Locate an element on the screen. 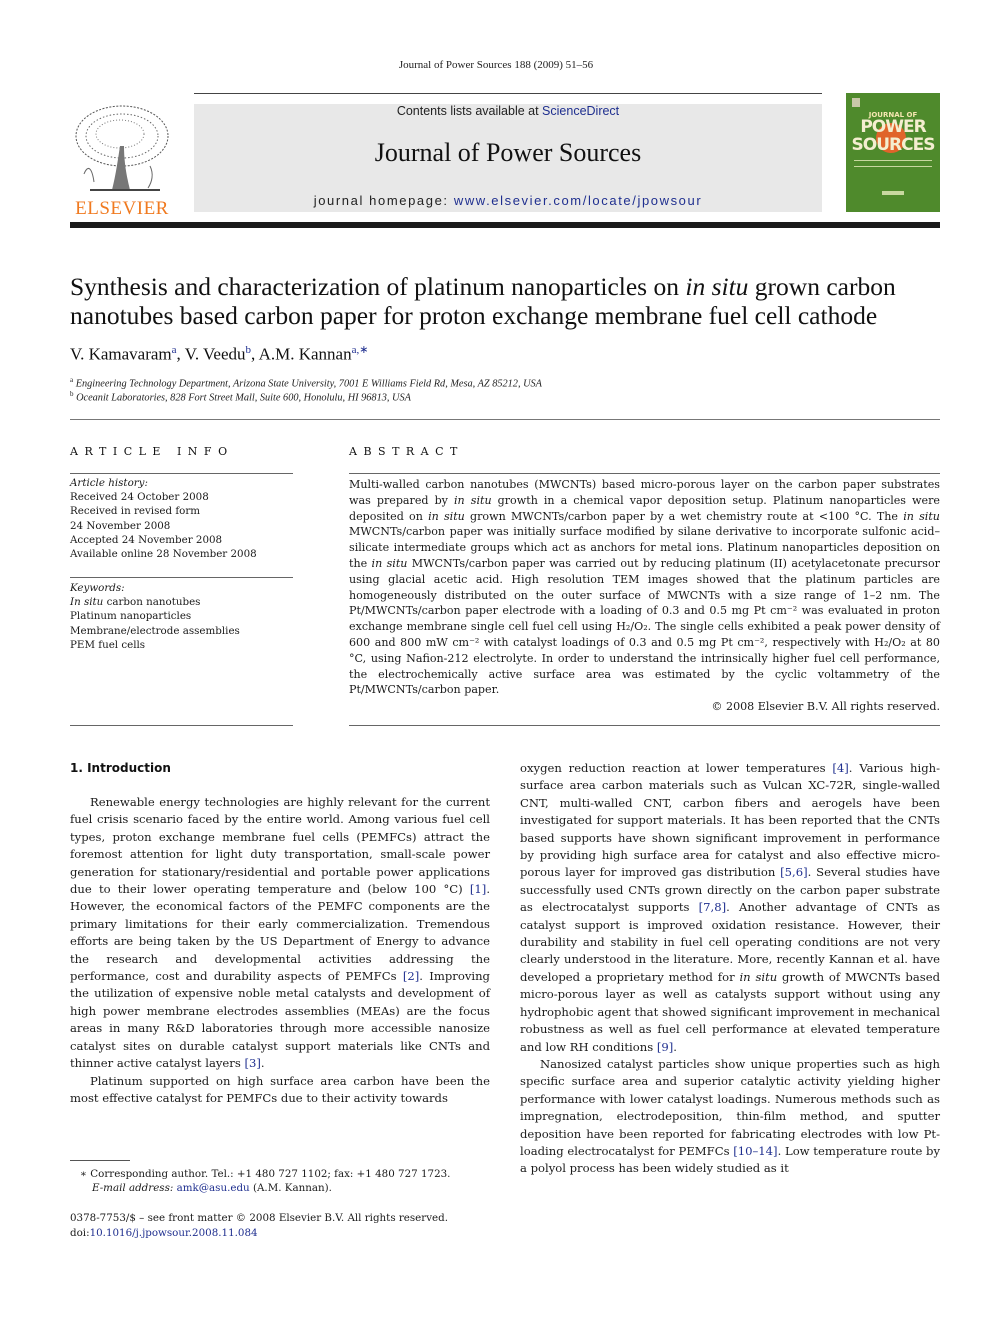  doi-link: 10.1016/j.jpowsour.2008.11.084 is located at coordinates (174, 1233).